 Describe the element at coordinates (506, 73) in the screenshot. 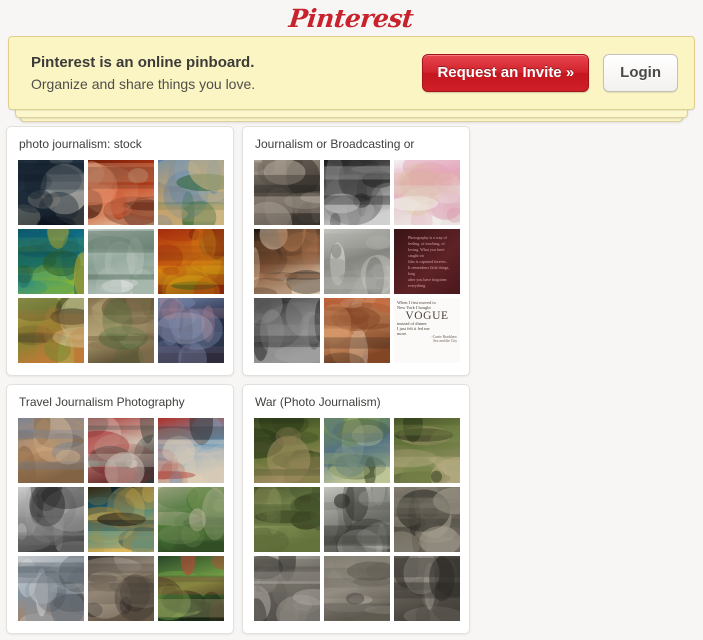

I see `request-invite-button: Request an Invite »` at that location.